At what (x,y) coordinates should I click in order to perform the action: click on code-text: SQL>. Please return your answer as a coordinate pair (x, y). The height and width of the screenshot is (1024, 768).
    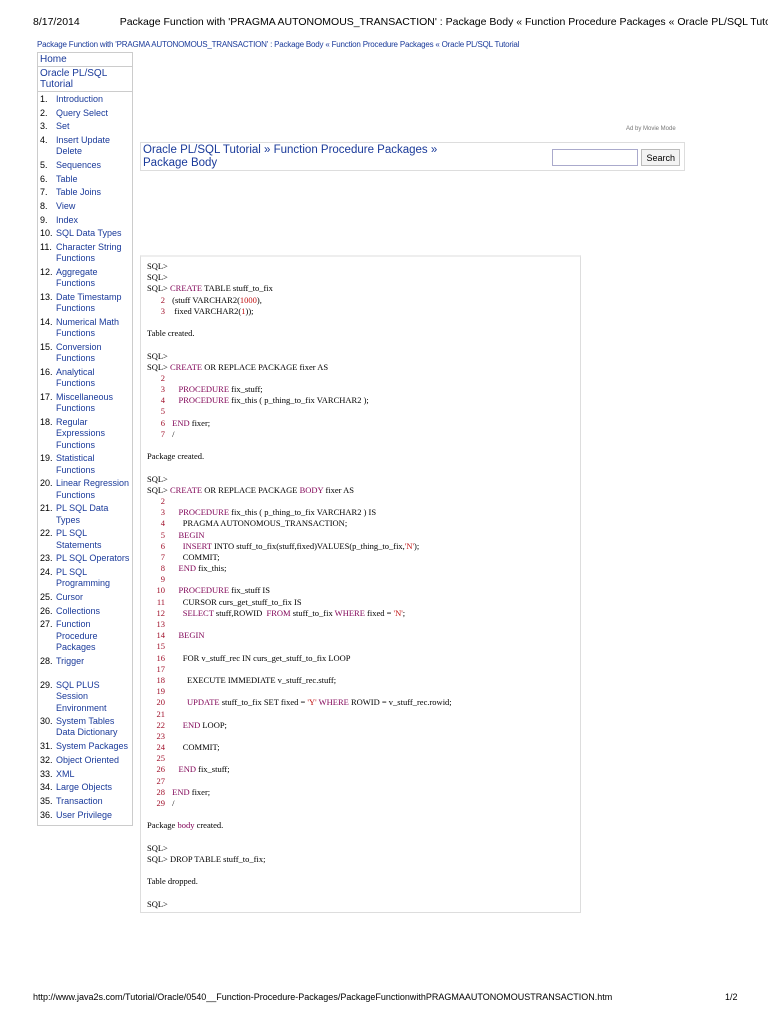
    Looking at the image, I should click on (157, 903).